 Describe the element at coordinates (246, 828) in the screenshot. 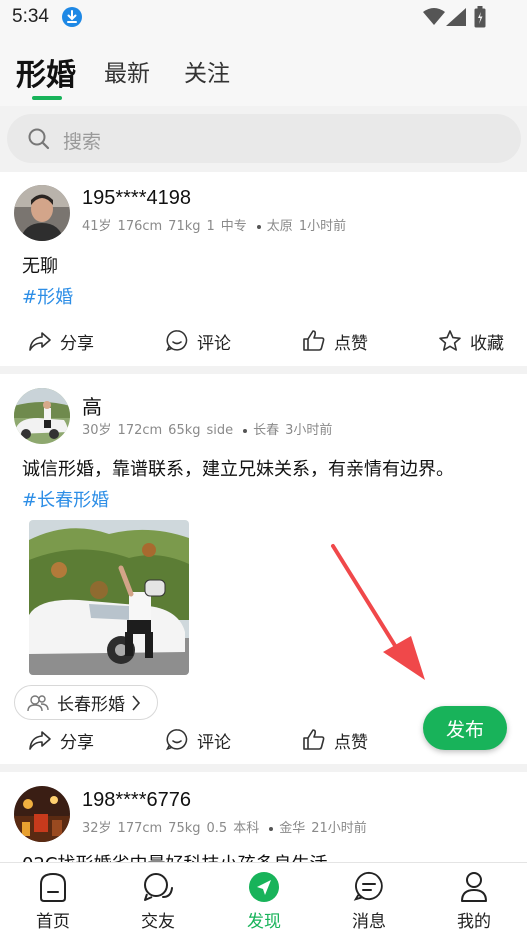

I see `meta-education: 本科` at that location.